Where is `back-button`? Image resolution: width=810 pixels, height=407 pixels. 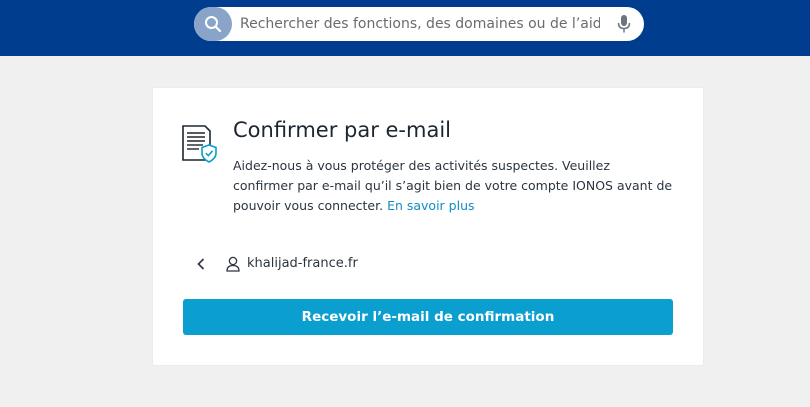 back-button is located at coordinates (201, 264).